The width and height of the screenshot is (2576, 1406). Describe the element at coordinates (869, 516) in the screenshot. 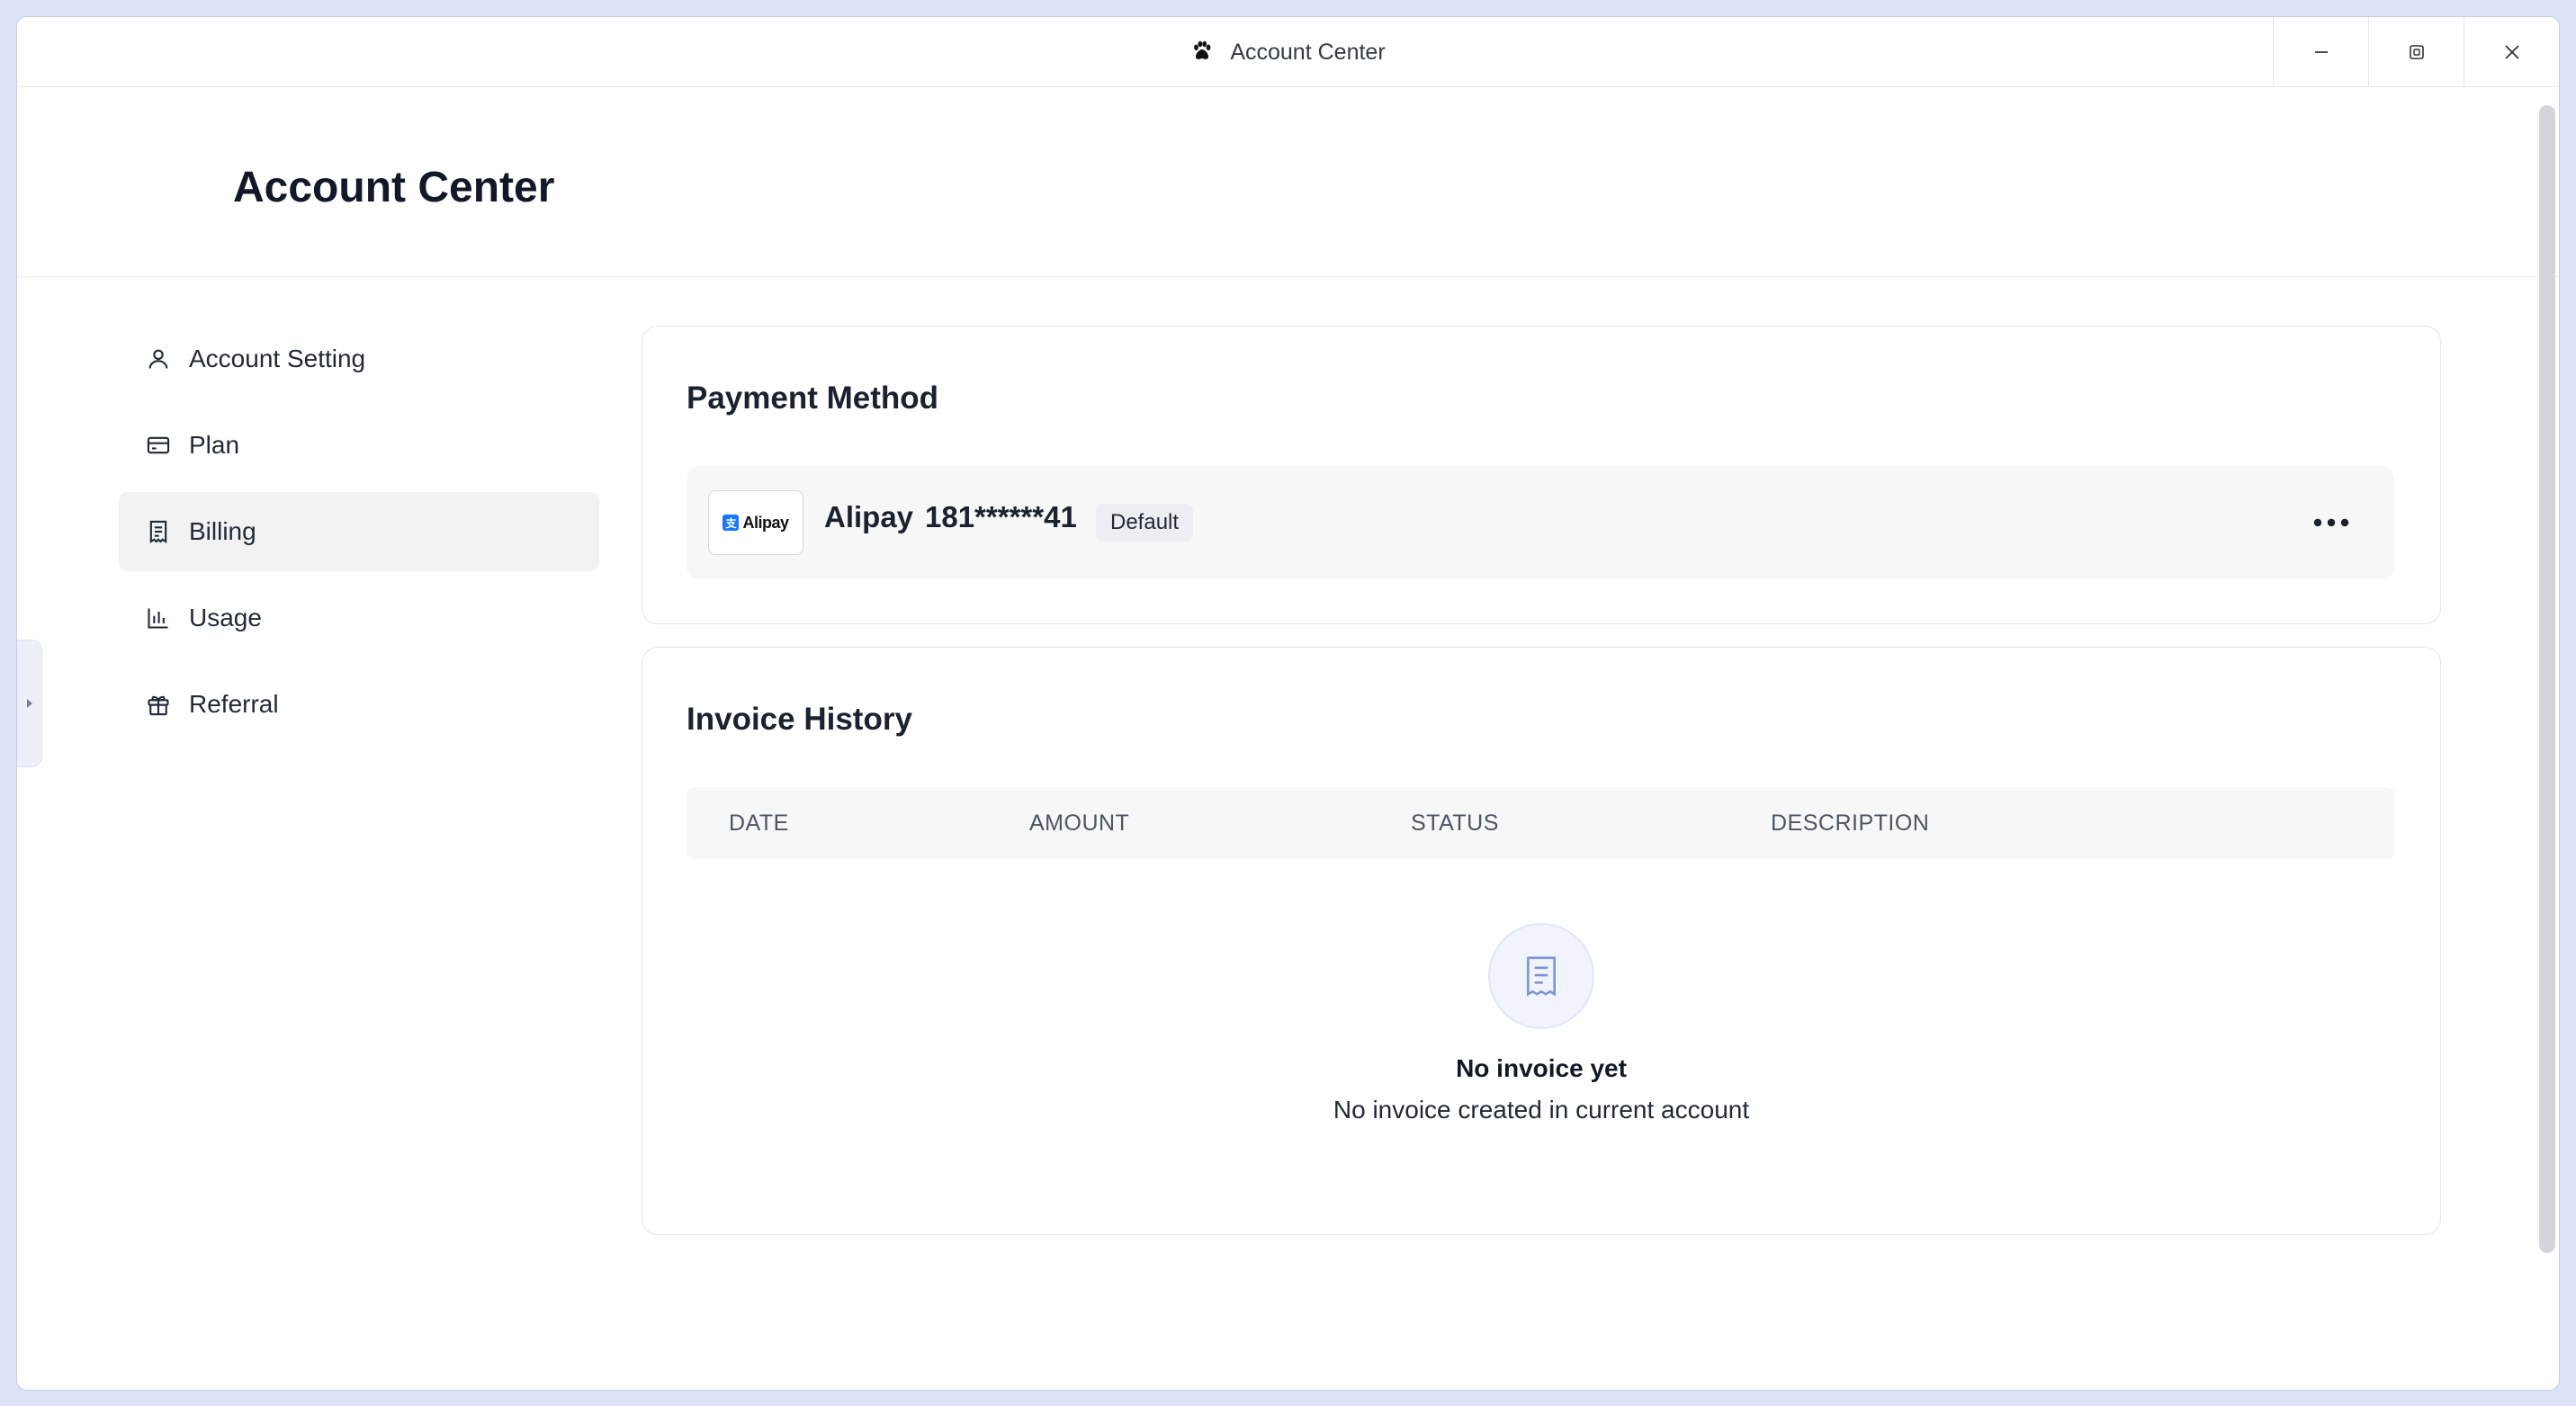

I see `payment-method-name: Alipay` at that location.